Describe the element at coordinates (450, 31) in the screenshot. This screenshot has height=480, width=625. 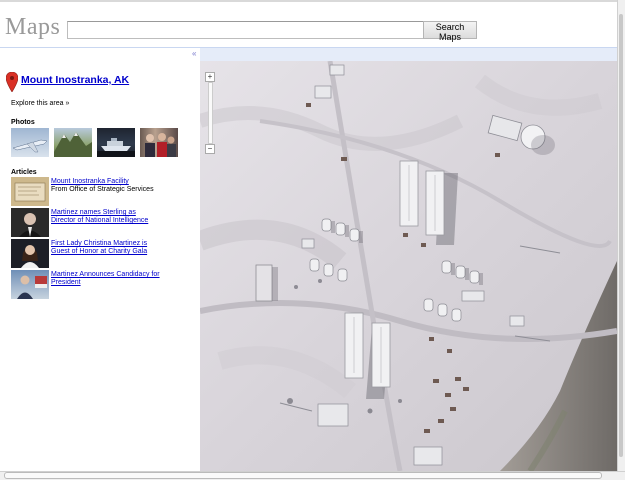
I see `search-maps-button: Search Maps` at that location.